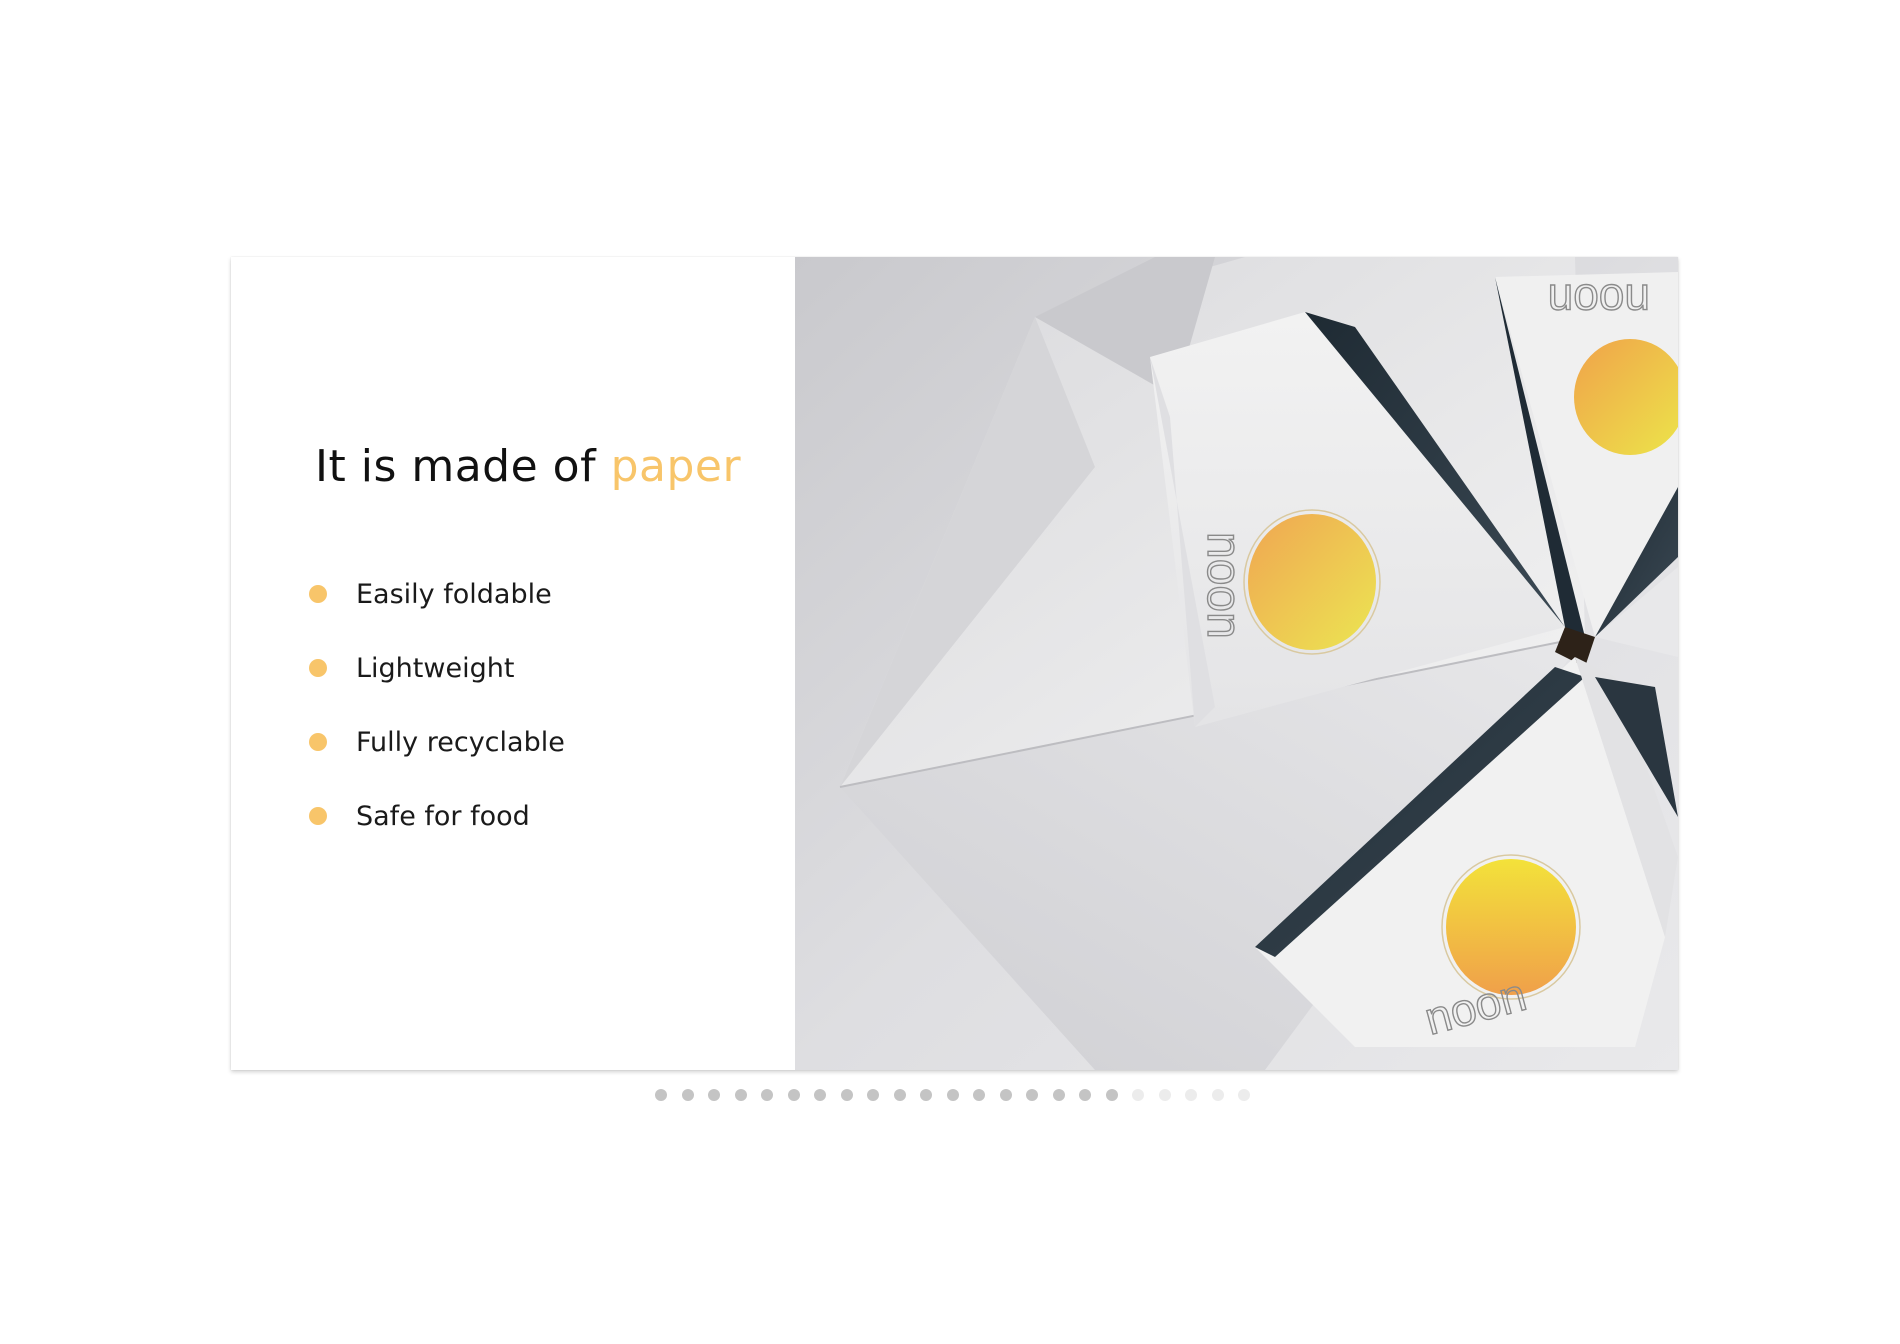  I want to click on feature-item: Safe for food, so click(437, 816).